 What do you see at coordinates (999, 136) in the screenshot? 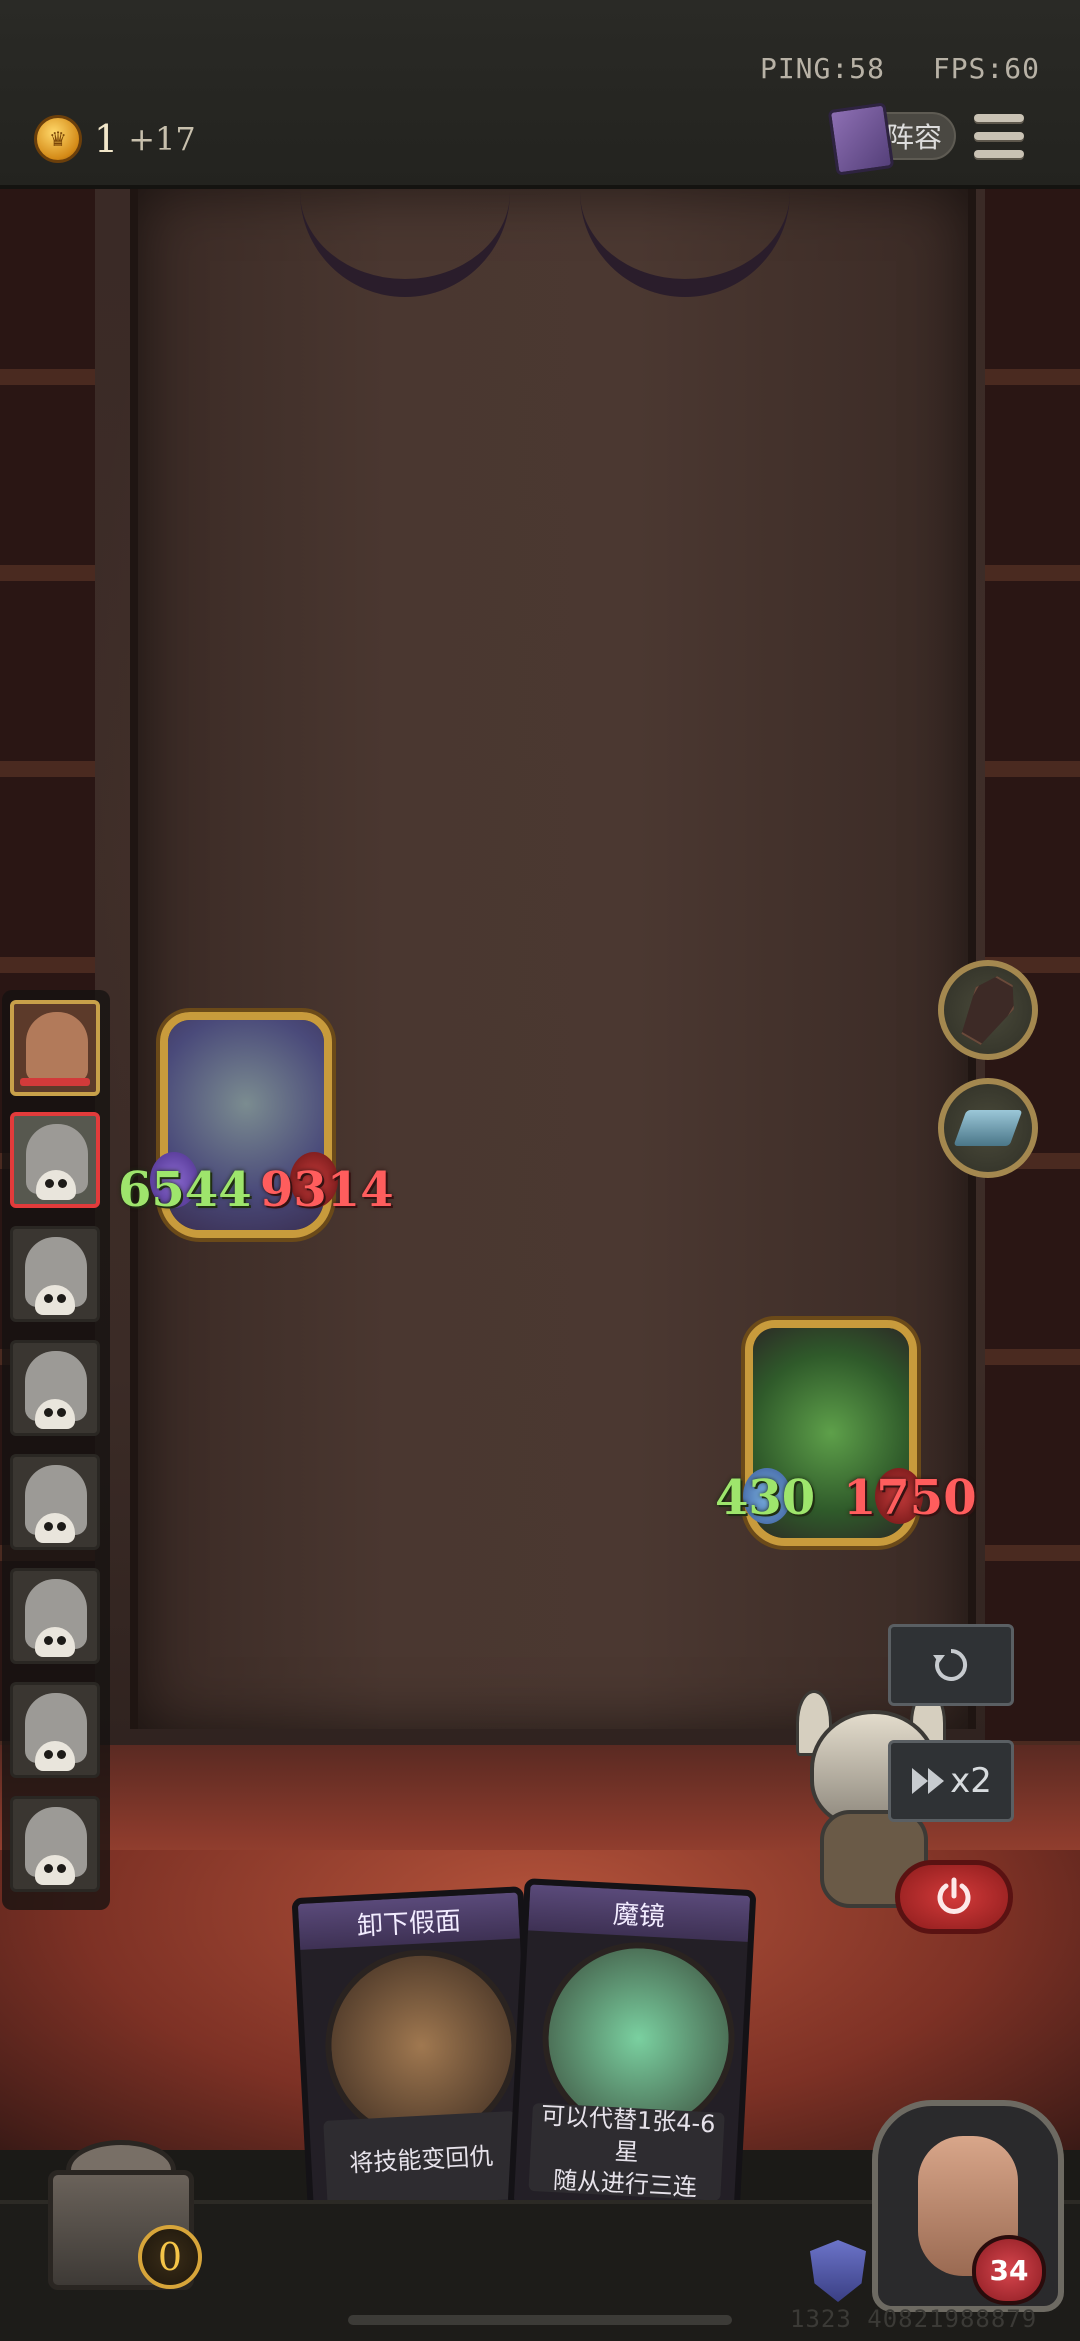
I see `menu-icon` at bounding box center [999, 136].